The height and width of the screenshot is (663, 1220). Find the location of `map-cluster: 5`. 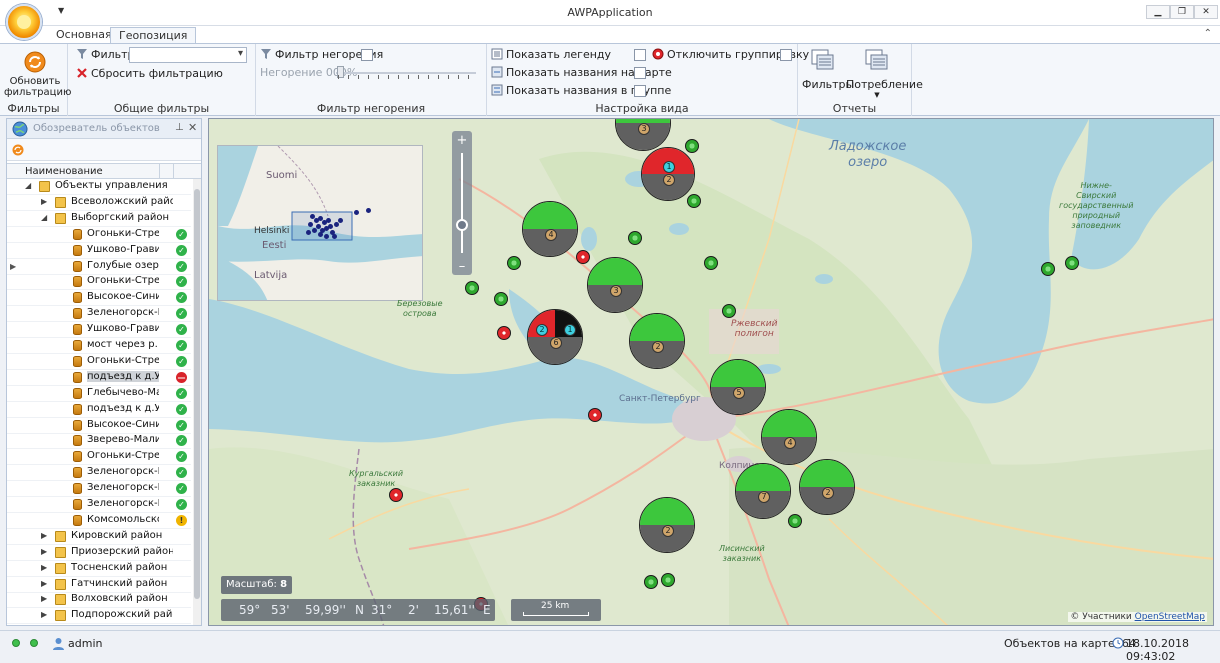

map-cluster: 5 is located at coordinates (738, 387).